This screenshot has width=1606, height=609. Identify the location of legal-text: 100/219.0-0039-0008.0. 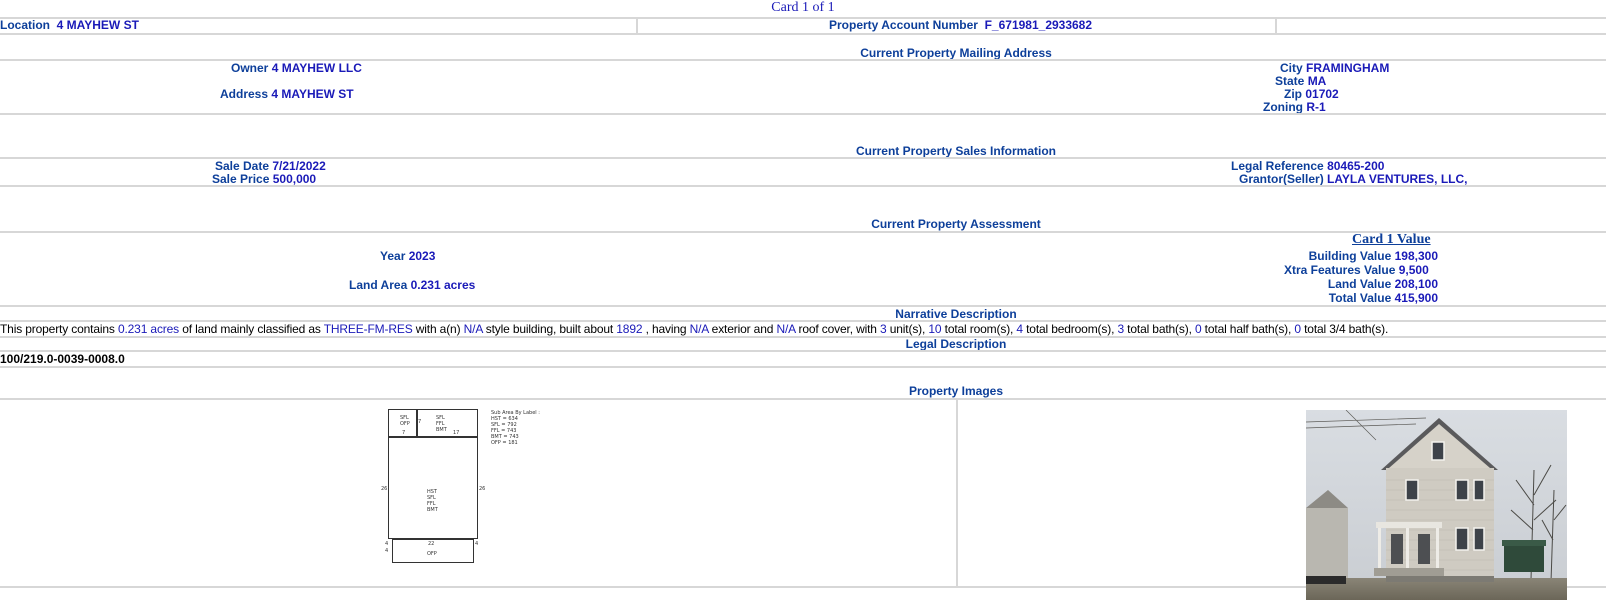
(62, 359).